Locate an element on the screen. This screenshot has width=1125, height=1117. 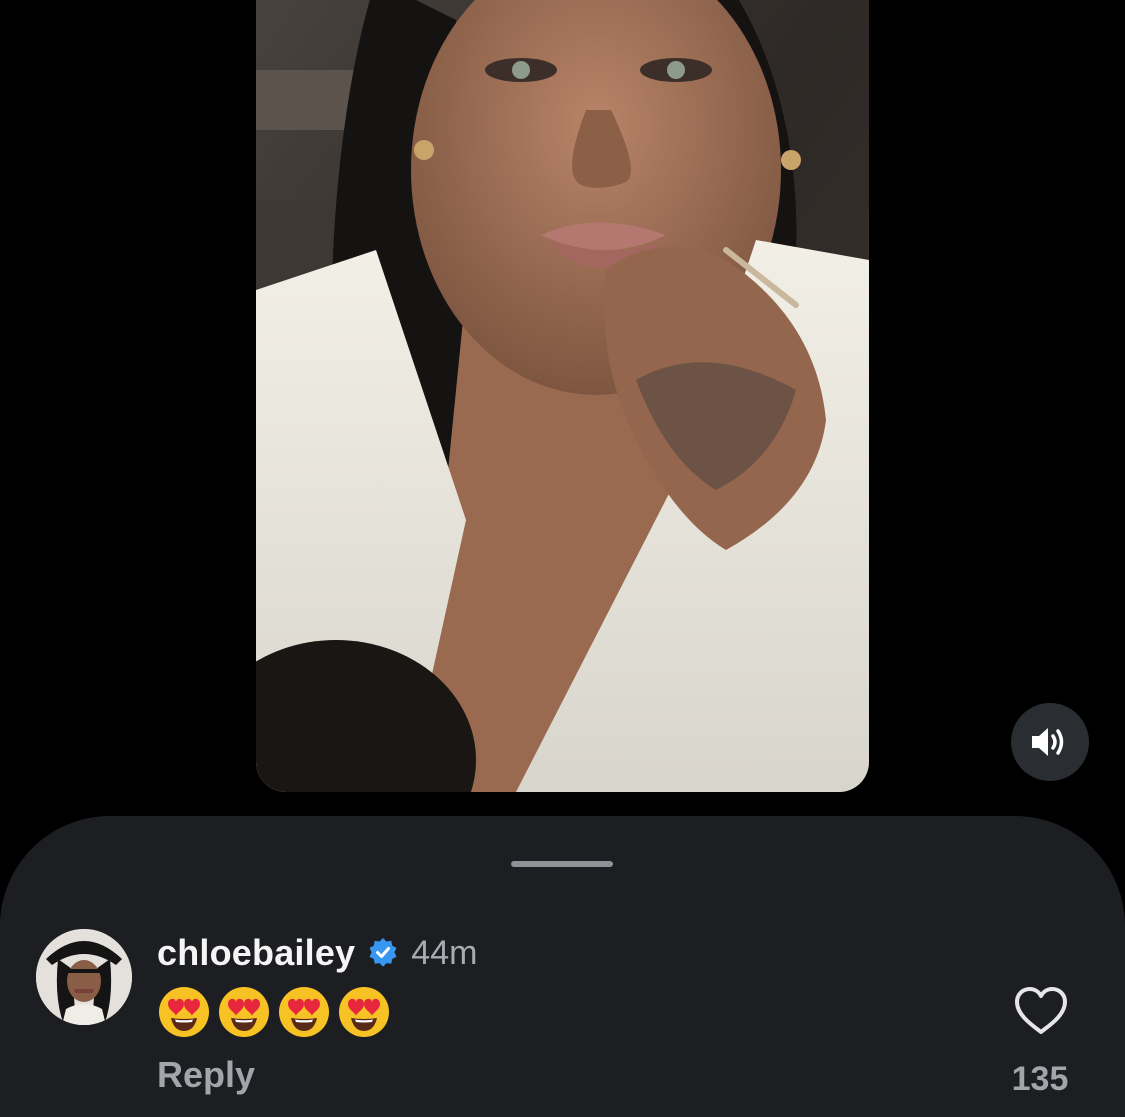
sound-toggle-button is located at coordinates (1050, 742).